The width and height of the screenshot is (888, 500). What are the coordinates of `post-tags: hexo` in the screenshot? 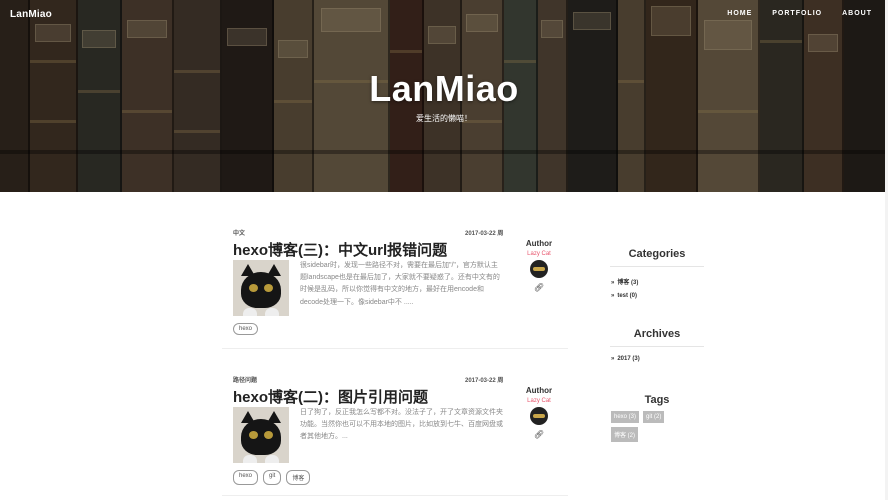 It's located at (246, 329).